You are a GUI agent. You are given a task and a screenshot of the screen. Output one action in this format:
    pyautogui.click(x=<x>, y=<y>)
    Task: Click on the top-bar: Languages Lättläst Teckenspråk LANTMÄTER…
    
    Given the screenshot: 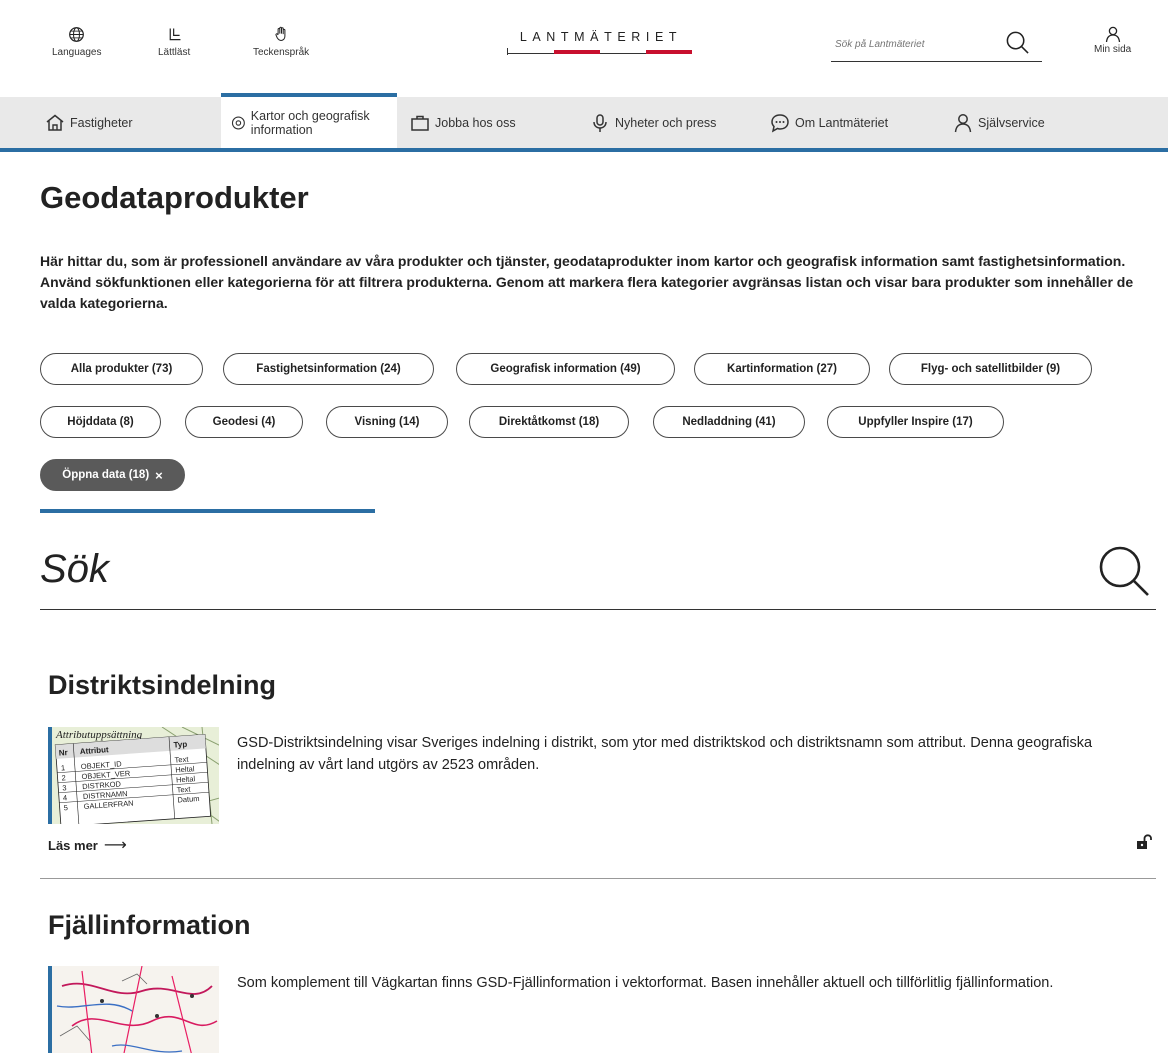 What is the action you would take?
    pyautogui.click(x=584, y=48)
    